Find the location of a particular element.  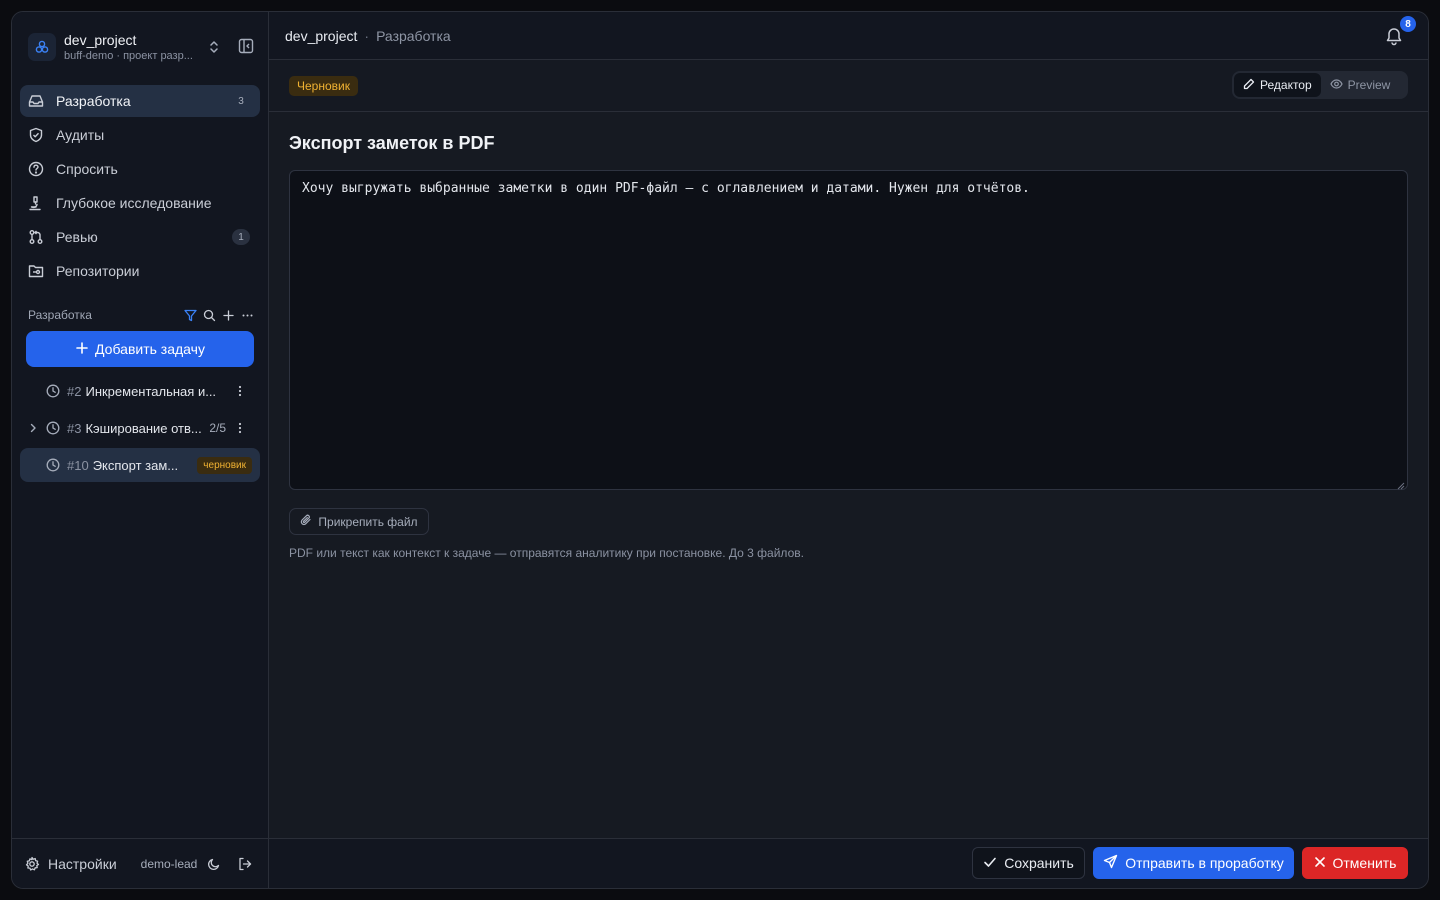

paperclip-icon is located at coordinates (306, 521).